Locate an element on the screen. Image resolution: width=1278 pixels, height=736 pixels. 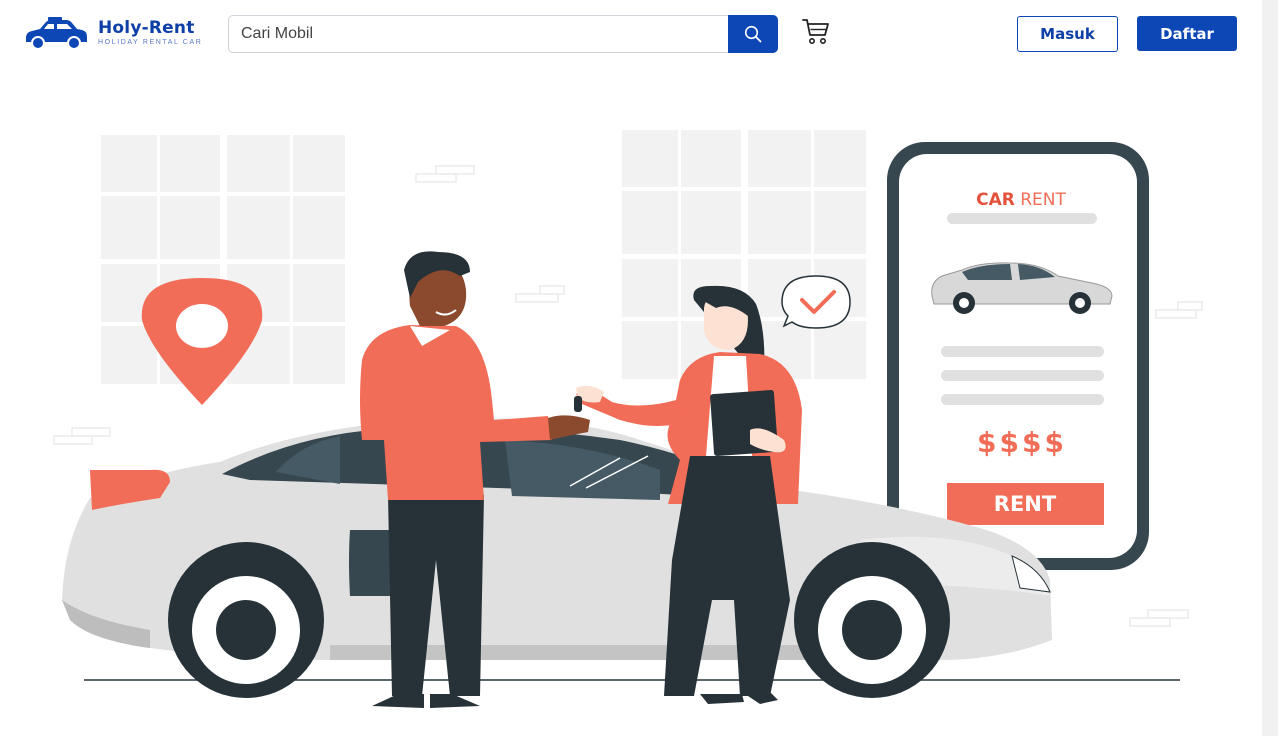
phone-rent-label: RENT is located at coordinates (1025, 504).